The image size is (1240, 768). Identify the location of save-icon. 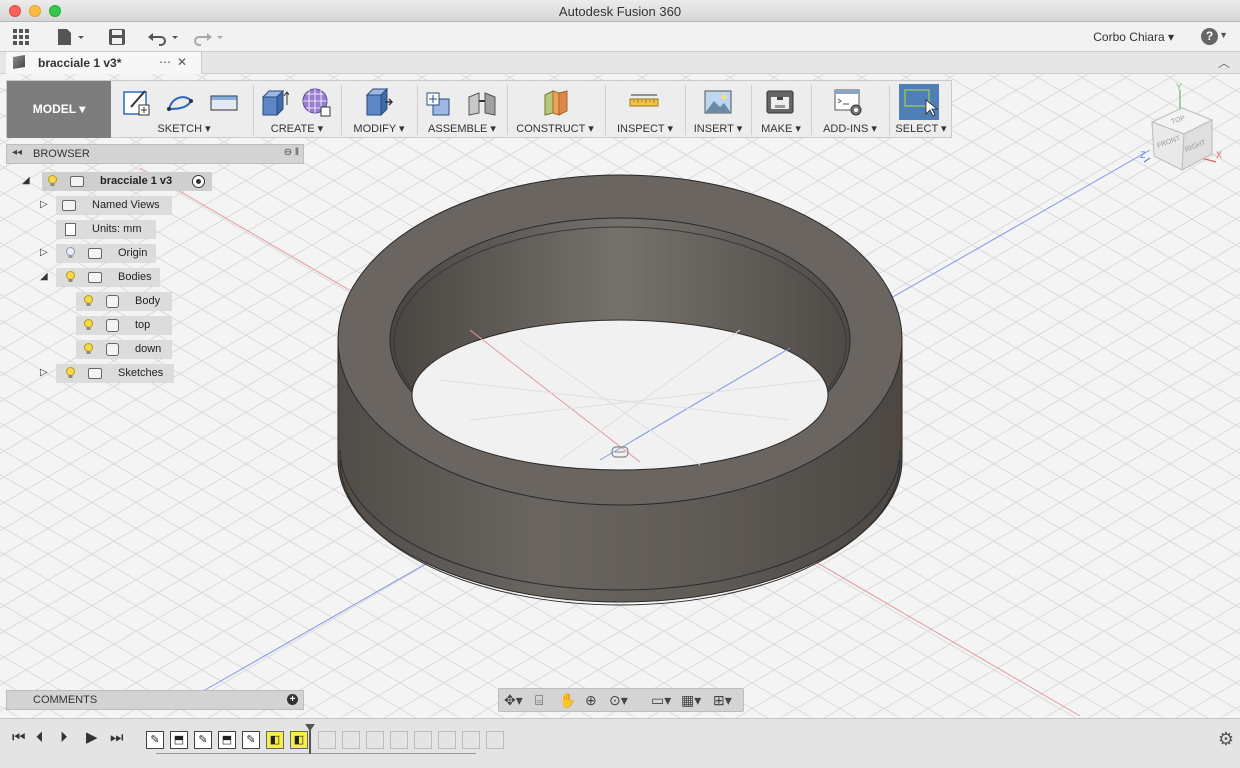
(117, 37).